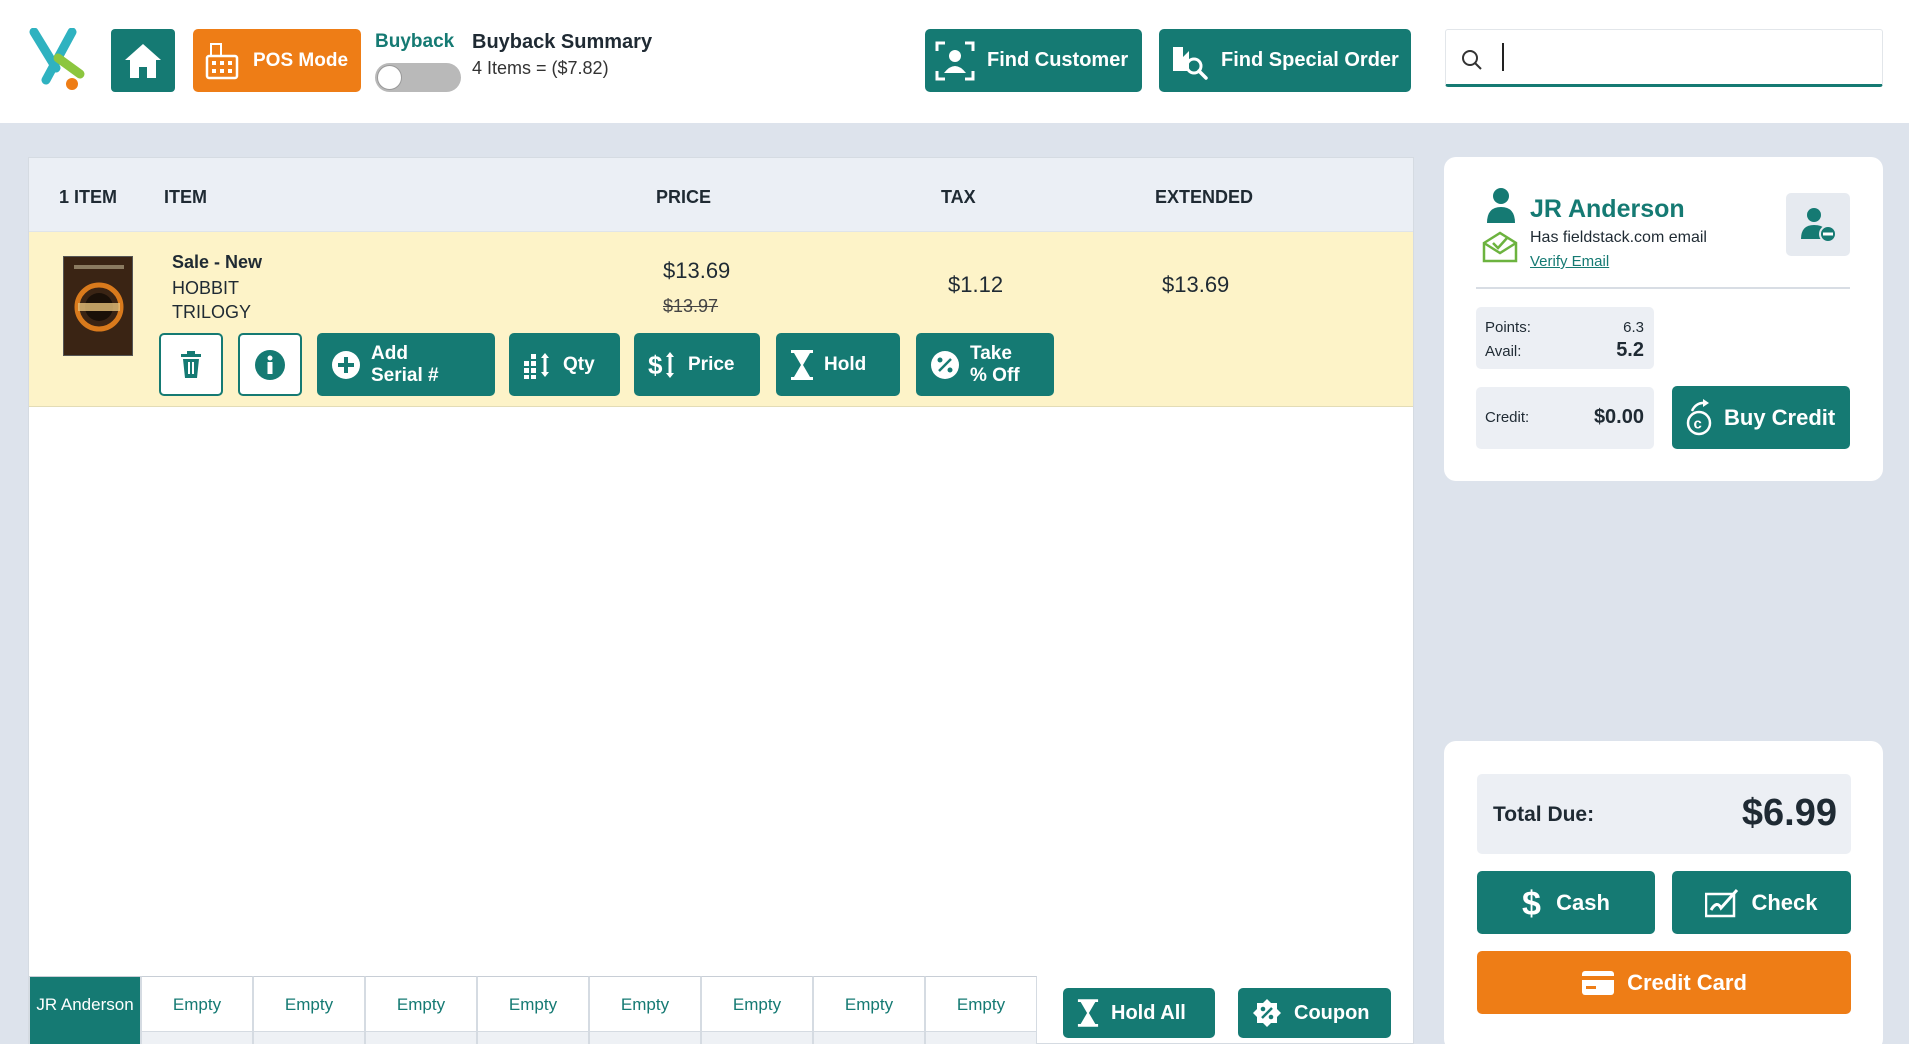  I want to click on column-item: ITEM, so click(185, 197).